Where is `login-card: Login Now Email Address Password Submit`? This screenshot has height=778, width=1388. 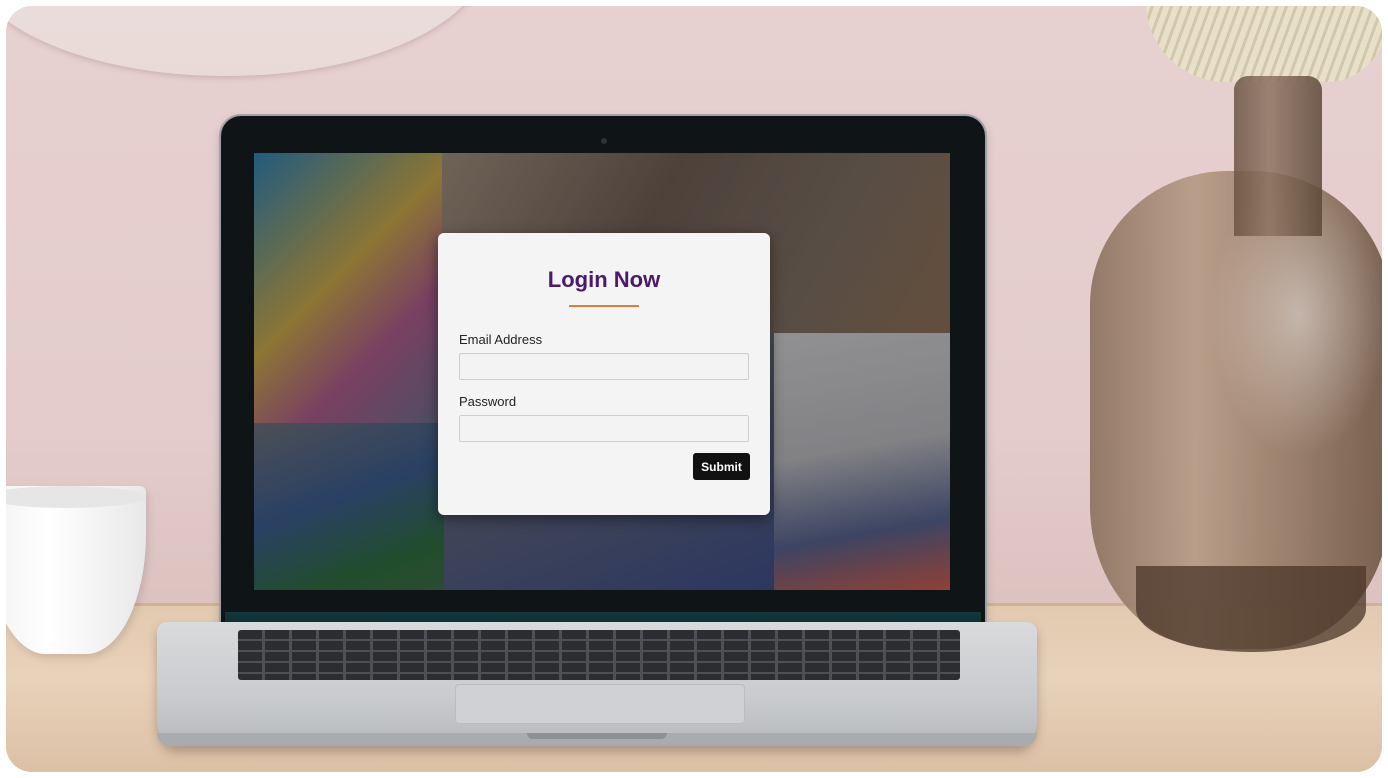
login-card: Login Now Email Address Password Submit is located at coordinates (604, 374).